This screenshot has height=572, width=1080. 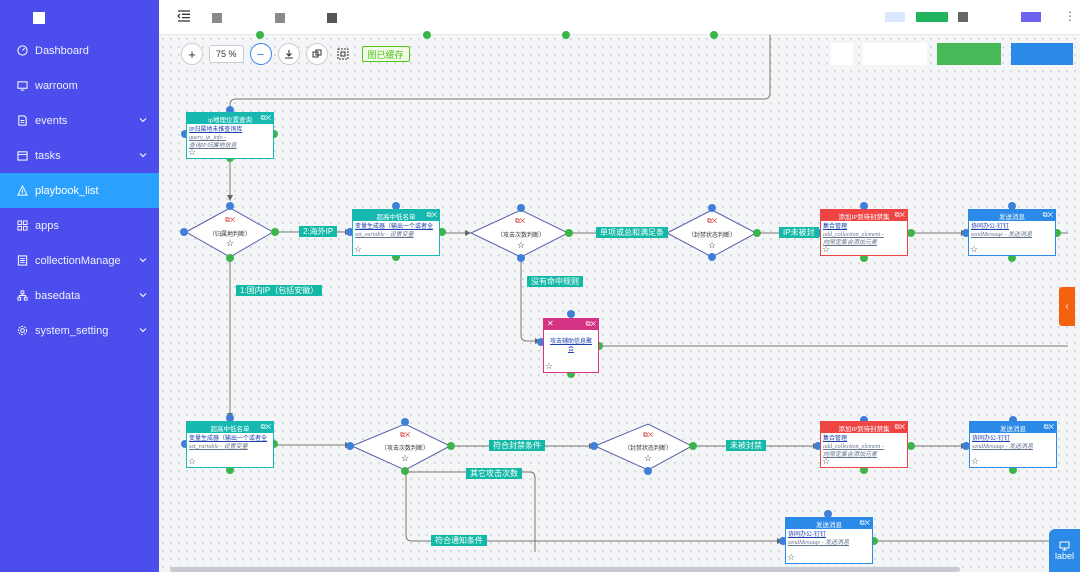 What do you see at coordinates (550, 323) in the screenshot?
I see `node-type-icon: ✕` at bounding box center [550, 323].